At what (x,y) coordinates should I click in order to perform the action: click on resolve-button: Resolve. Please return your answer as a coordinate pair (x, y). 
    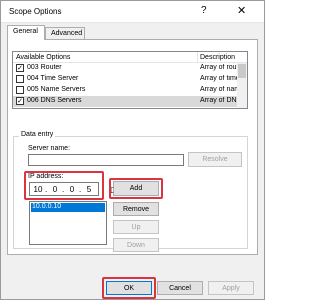
    Looking at the image, I should click on (215, 159).